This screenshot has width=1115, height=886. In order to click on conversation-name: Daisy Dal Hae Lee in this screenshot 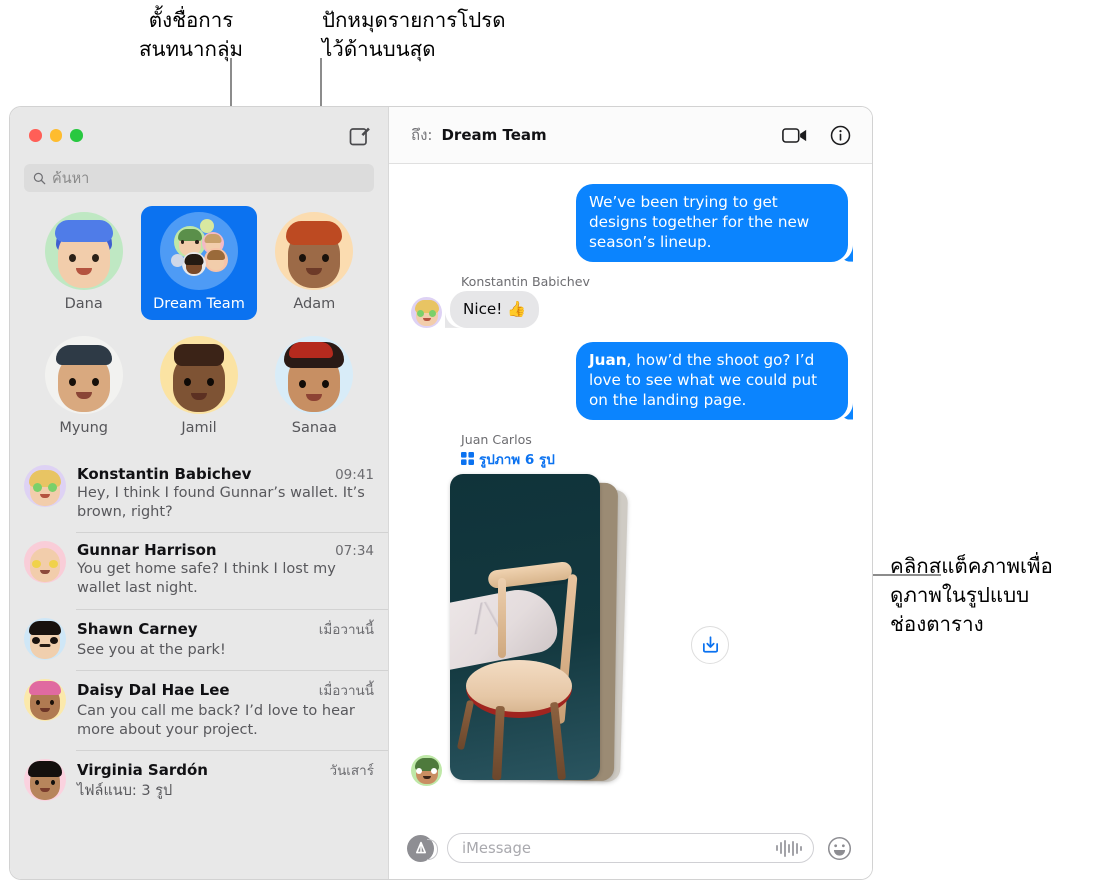, I will do `click(153, 689)`.